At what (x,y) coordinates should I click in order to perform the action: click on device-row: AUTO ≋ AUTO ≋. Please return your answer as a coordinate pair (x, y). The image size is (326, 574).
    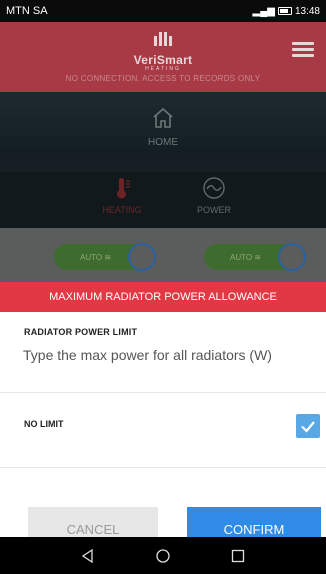
    Looking at the image, I should click on (163, 255).